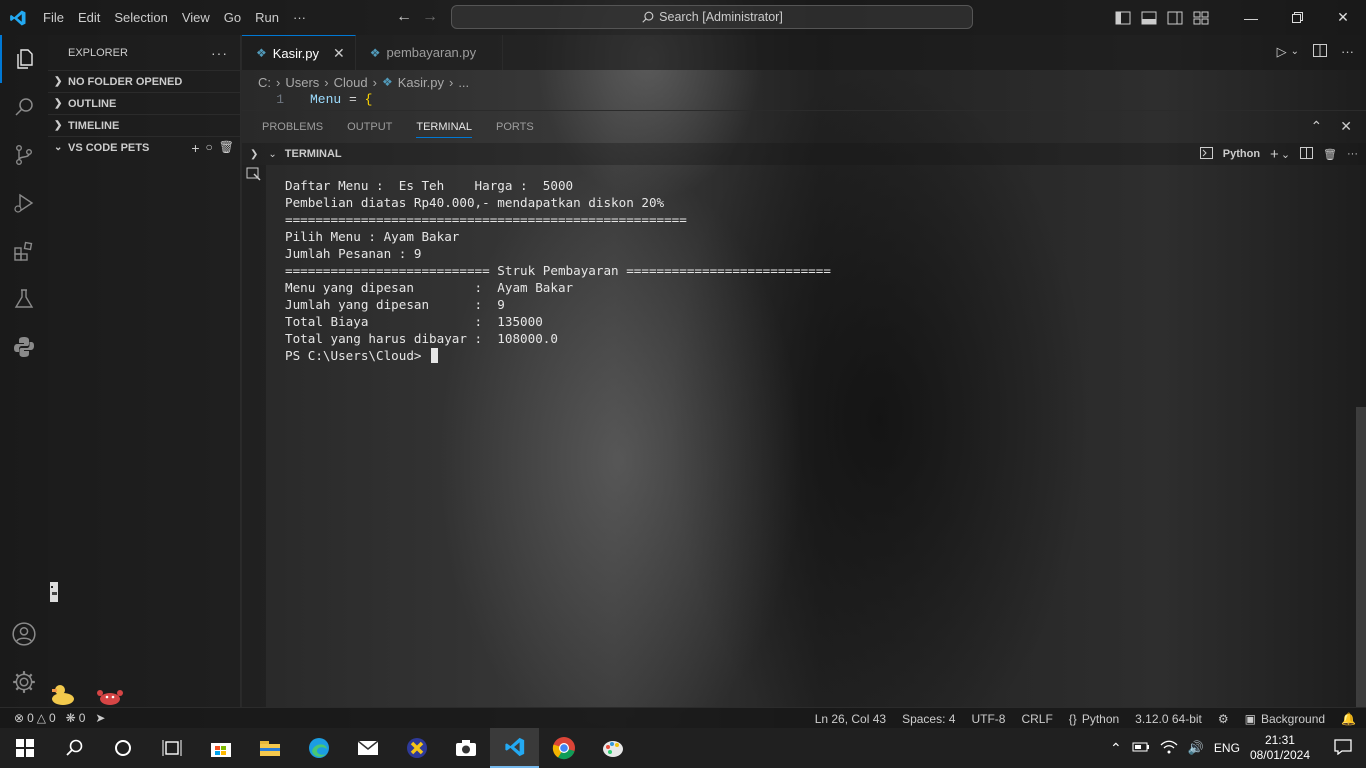 Image resolution: width=1366 pixels, height=768 pixels. I want to click on terminal-dropdown-icon: ⌄, so click(1285, 154).